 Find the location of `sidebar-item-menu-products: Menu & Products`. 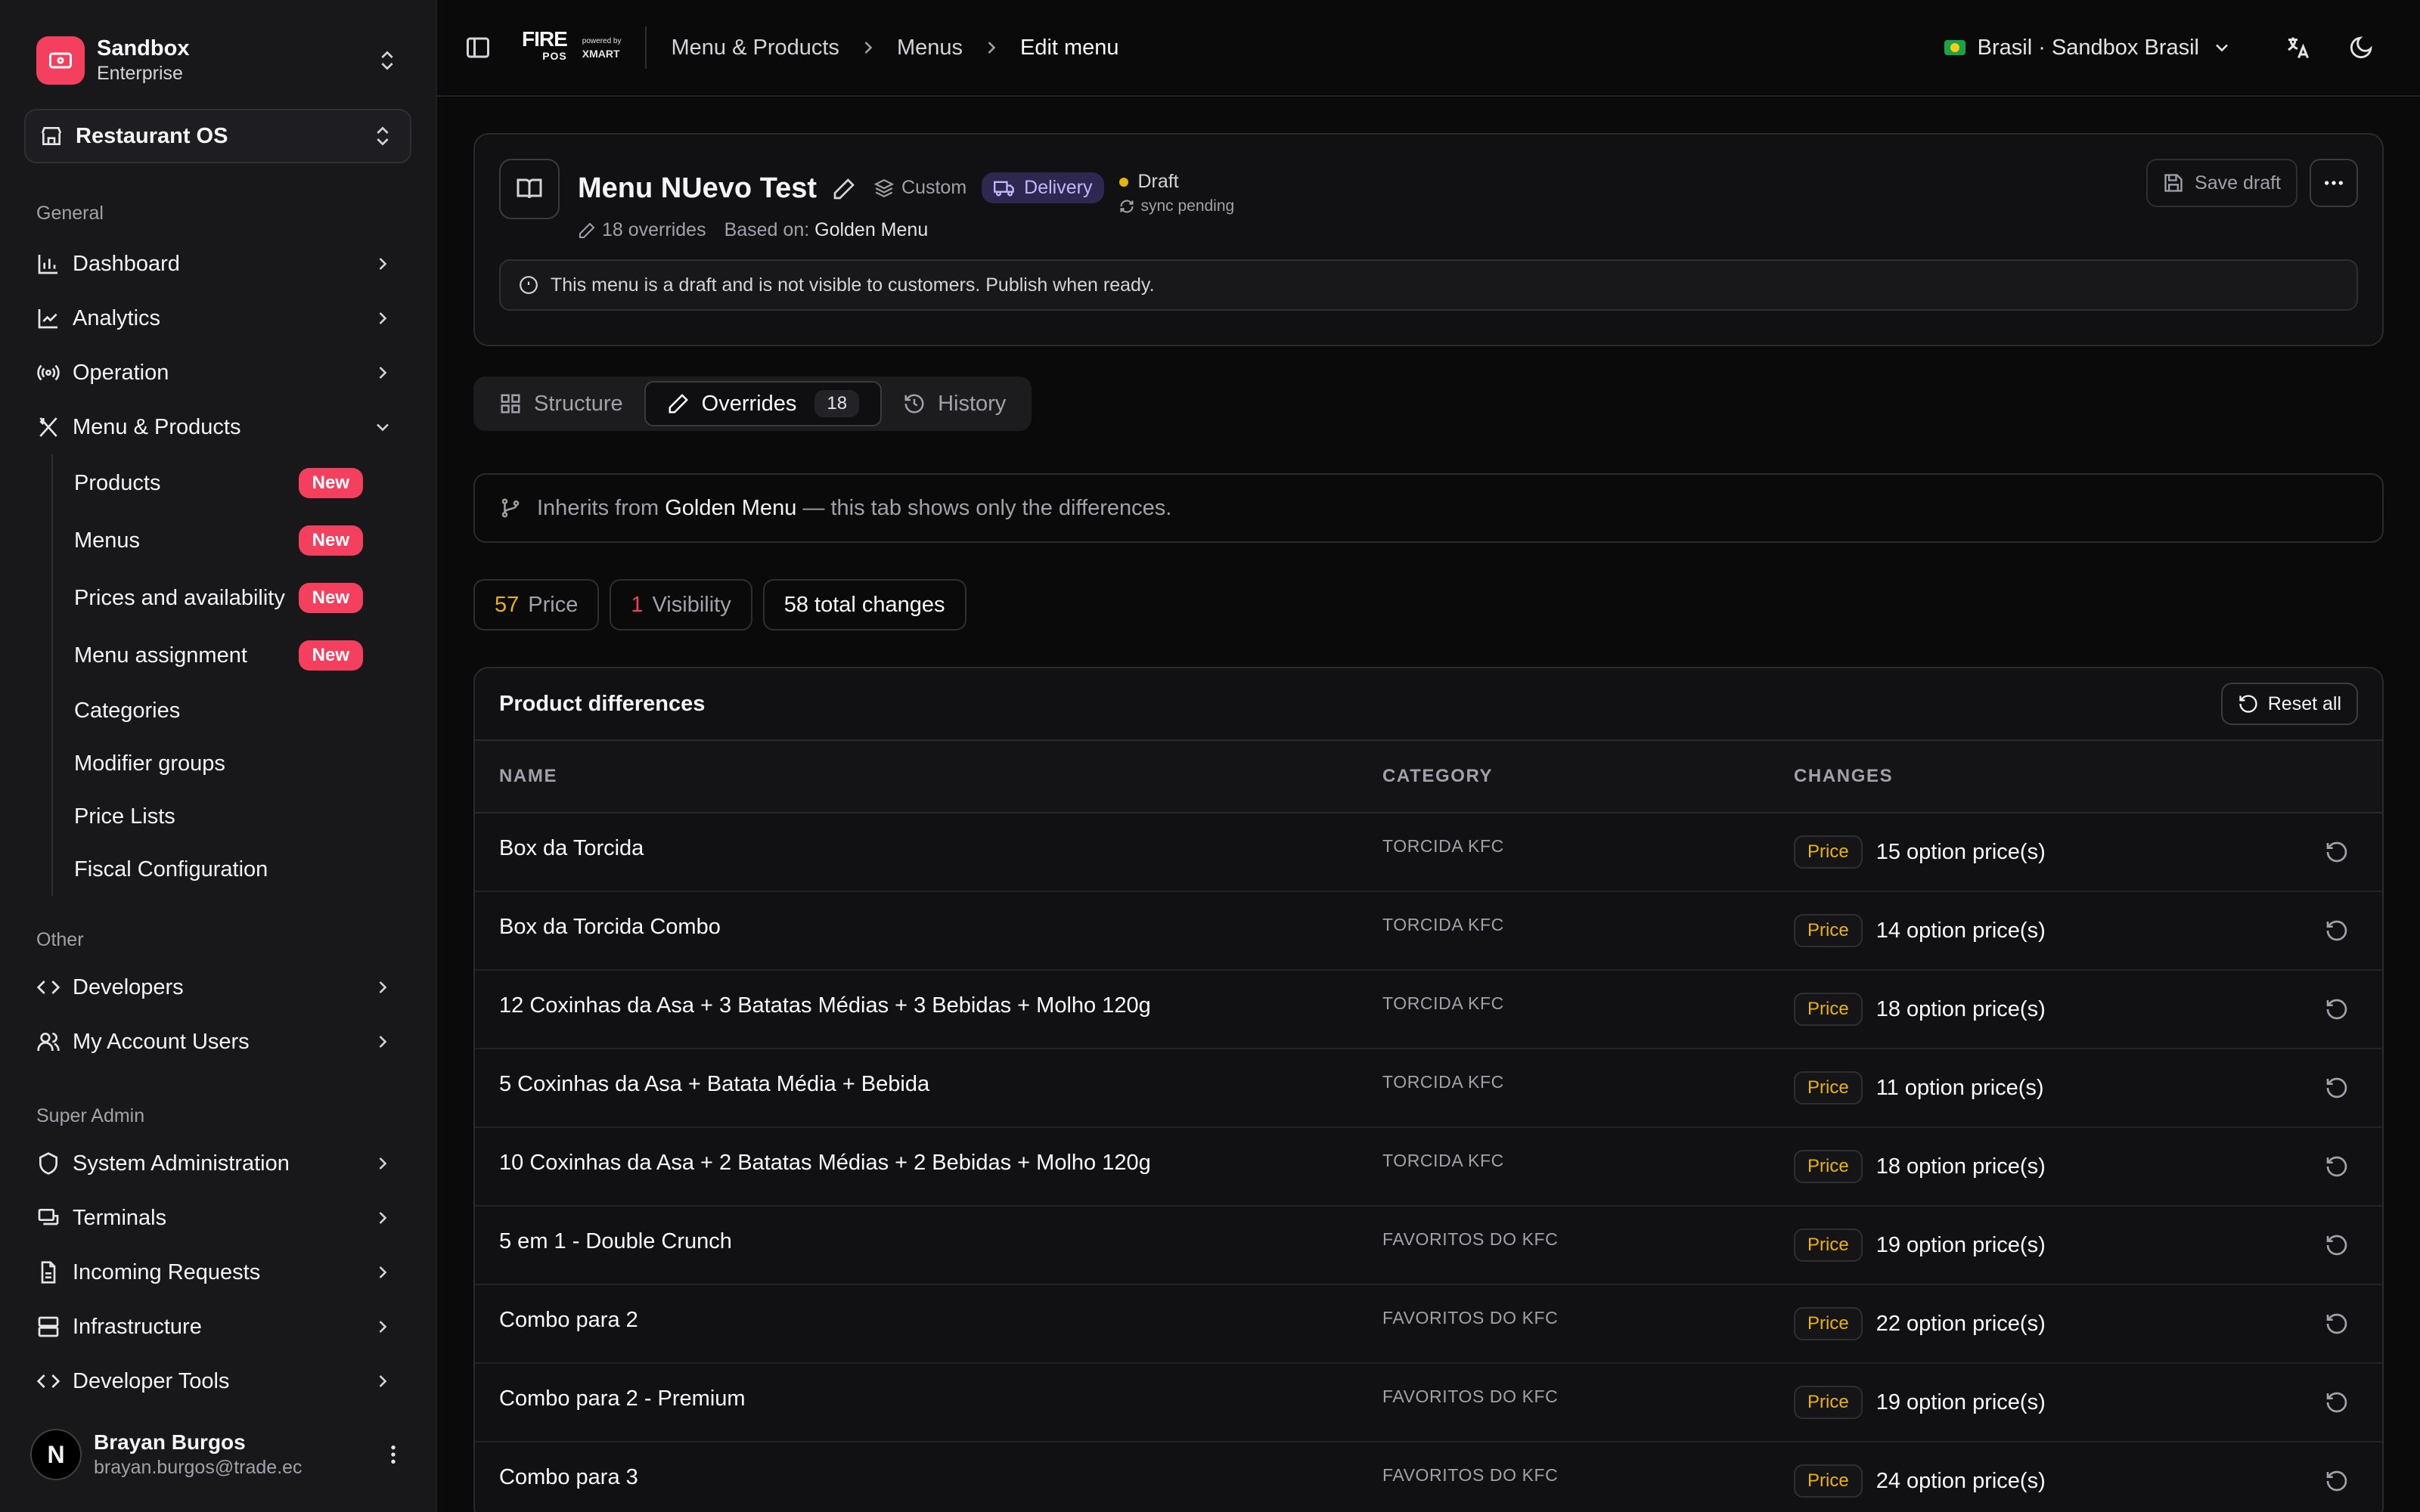

sidebar-item-menu-products: Menu & Products is located at coordinates (218, 427).